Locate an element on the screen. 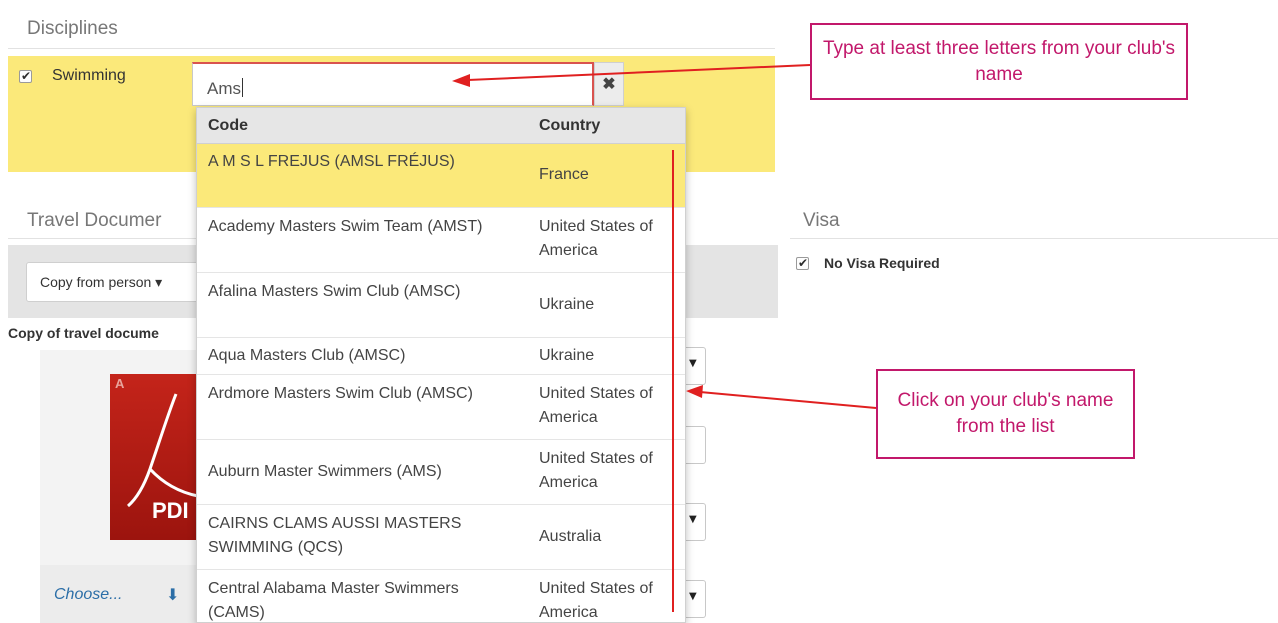  click-hint-arrow-line is located at coordinates (788, 400).